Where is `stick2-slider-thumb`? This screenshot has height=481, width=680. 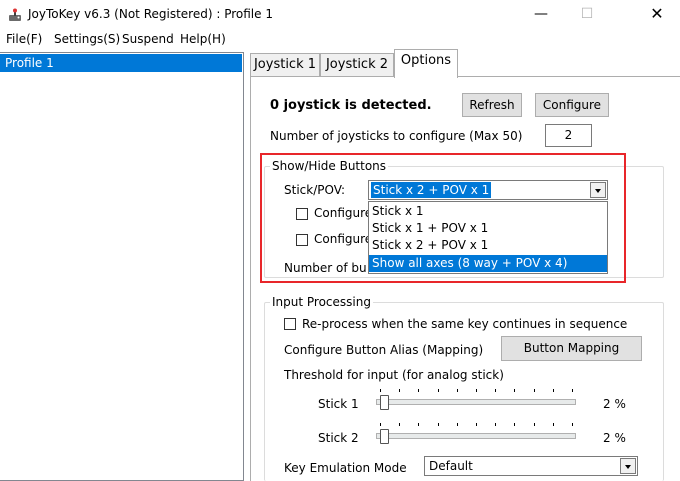
stick2-slider-thumb is located at coordinates (384, 436).